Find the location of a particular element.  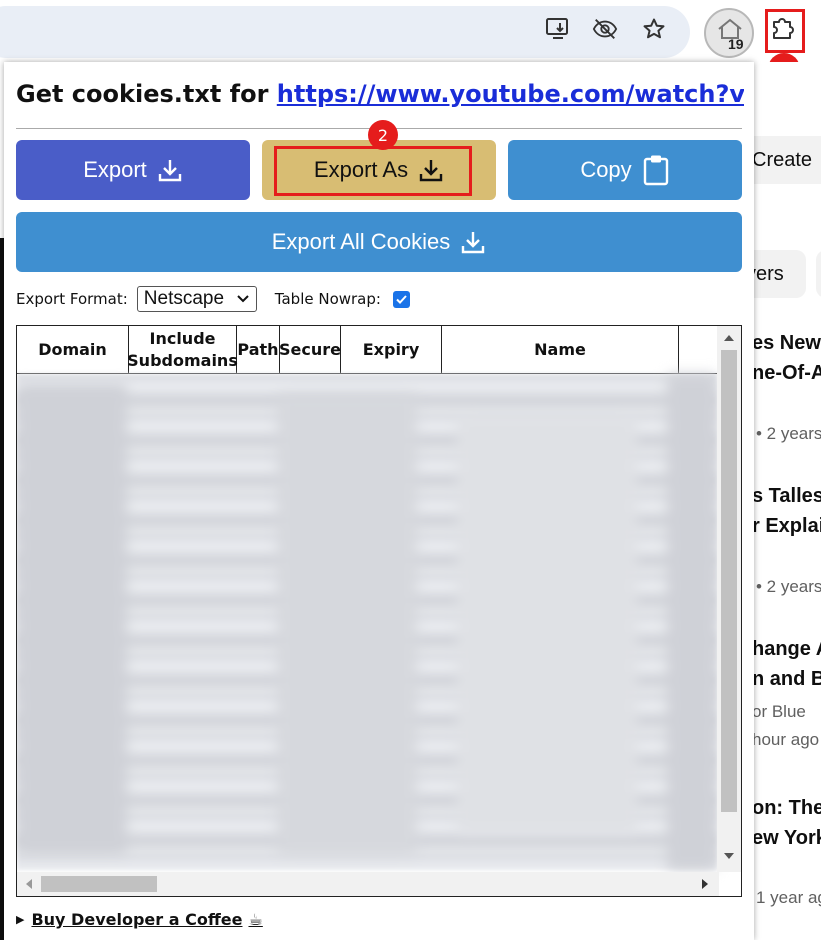

video-meta-3: hour ago is located at coordinates (786, 739).